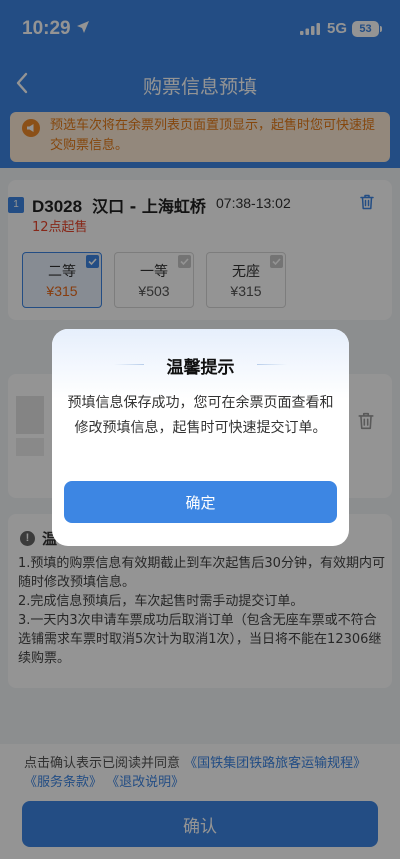 Image resolution: width=400 pixels, height=859 pixels. Describe the element at coordinates (200, 415) in the screenshot. I see `dialog-message: 预填信息保存成功，您可在余票页面查看和修改预填信息，起售时可快速提交订单。` at that location.